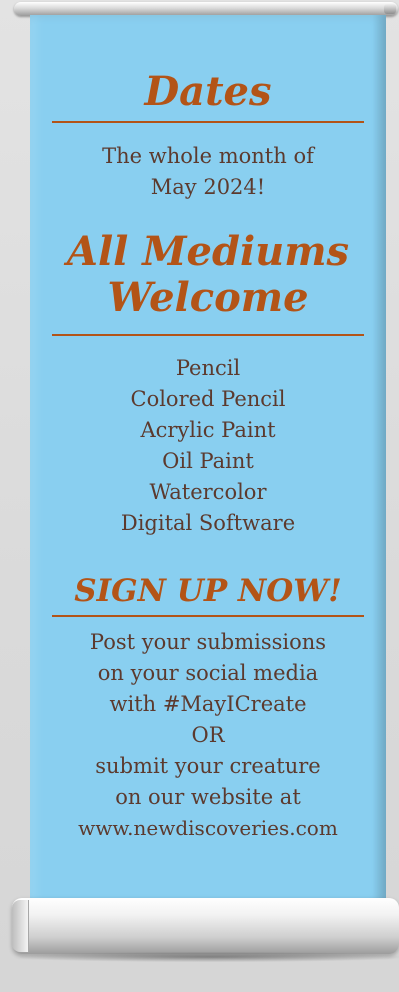 This screenshot has height=992, width=399. What do you see at coordinates (208, 335) in the screenshot?
I see `mediums-rule` at bounding box center [208, 335].